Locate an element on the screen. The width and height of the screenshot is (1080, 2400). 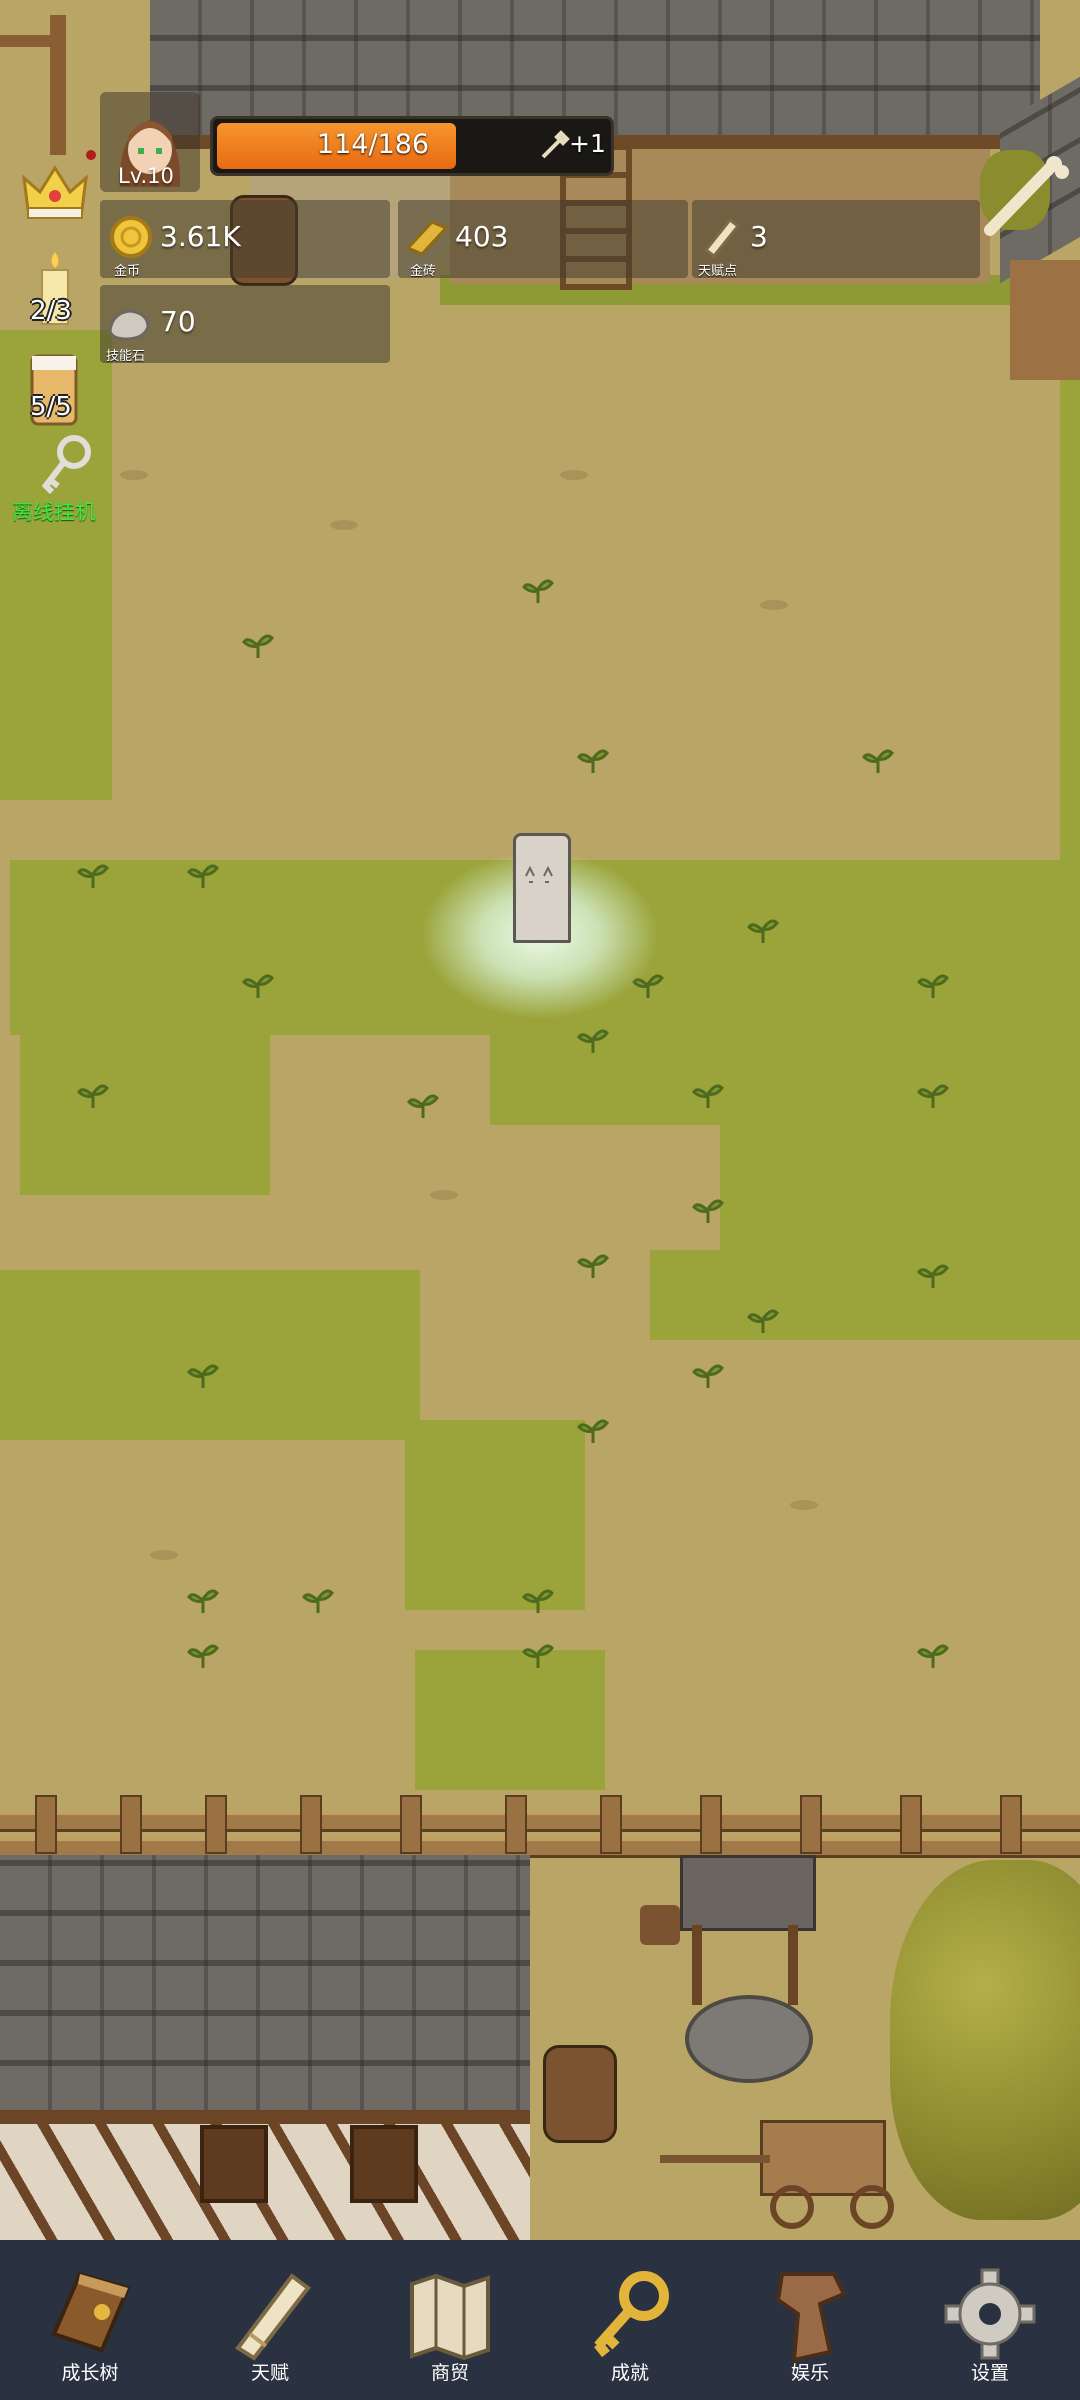
bottom-nav: 成长树 天赋 商贸 成就 娱乐 设置 is located at coordinates (540, 2320).